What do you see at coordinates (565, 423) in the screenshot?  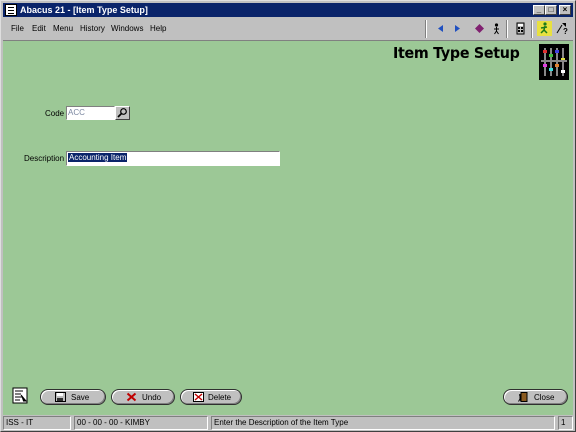 I see `status-page: 1` at bounding box center [565, 423].